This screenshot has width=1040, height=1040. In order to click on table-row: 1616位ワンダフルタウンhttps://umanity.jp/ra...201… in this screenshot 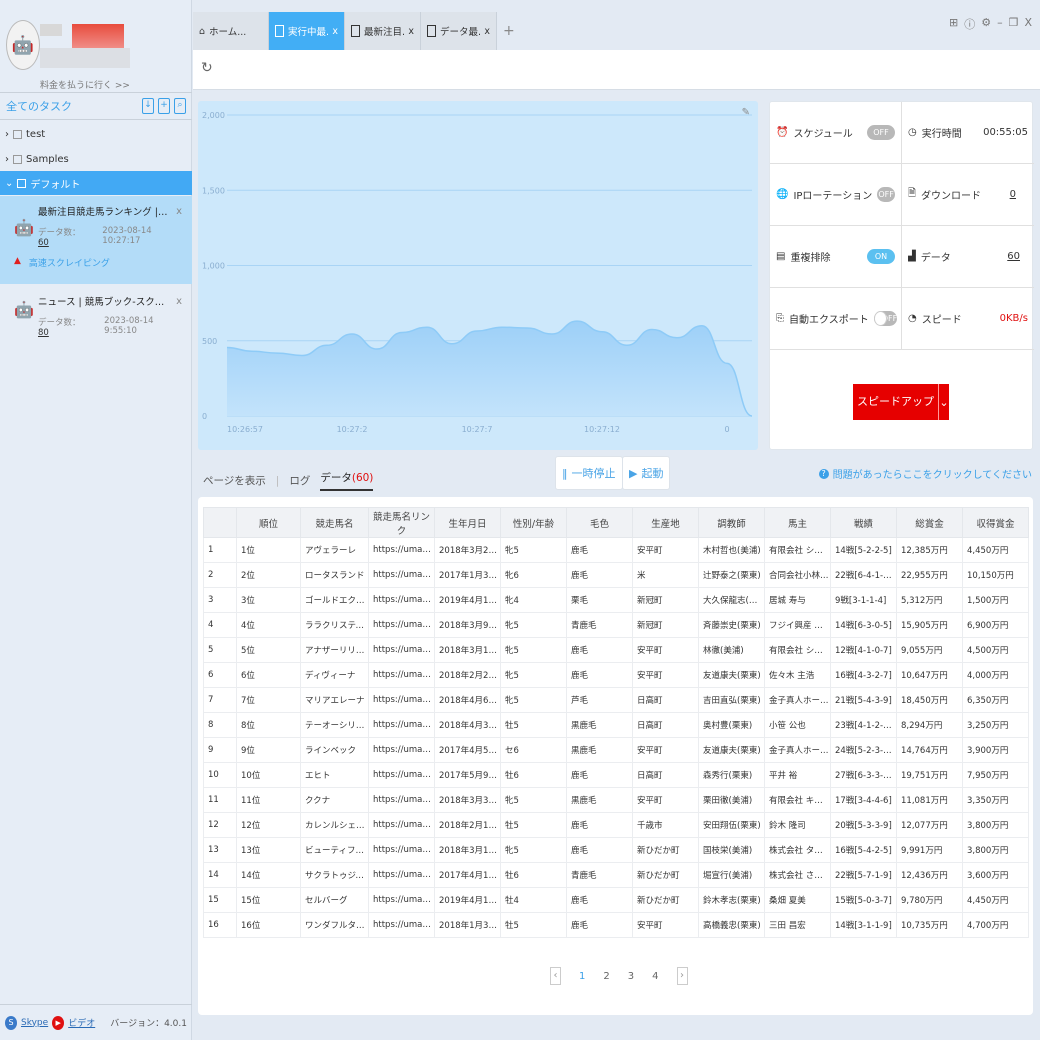, I will do `click(616, 925)`.